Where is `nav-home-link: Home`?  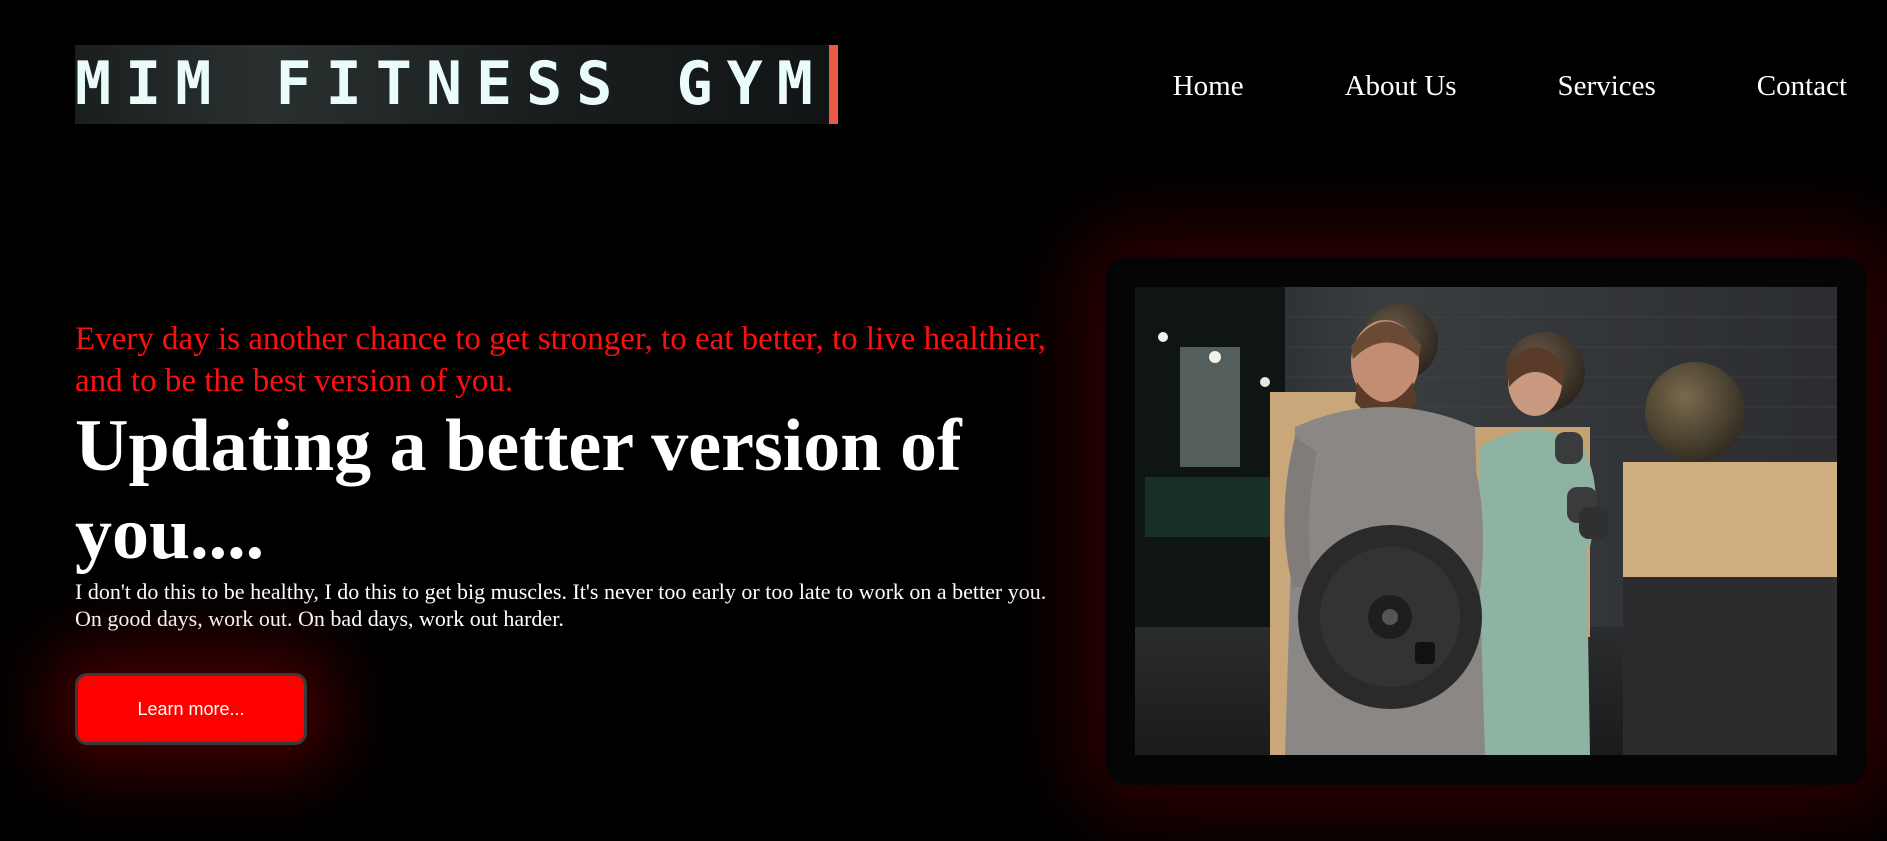 nav-home-link: Home is located at coordinates (1208, 86).